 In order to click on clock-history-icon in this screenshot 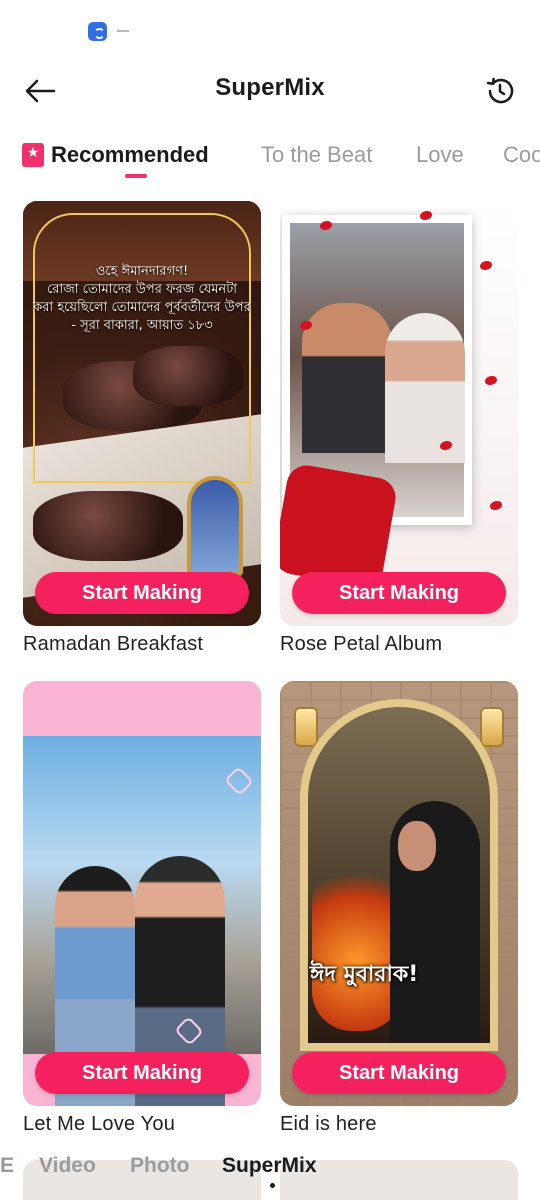, I will do `click(500, 90)`.